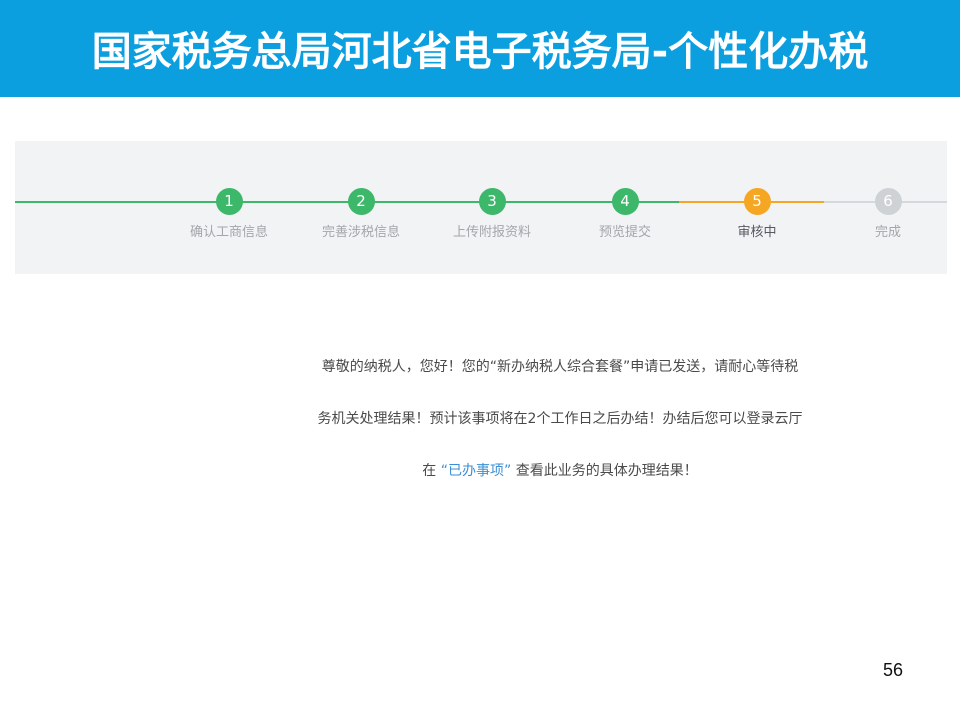  What do you see at coordinates (476, 471) in the screenshot?
I see `completed-items-link: “已办事项”` at bounding box center [476, 471].